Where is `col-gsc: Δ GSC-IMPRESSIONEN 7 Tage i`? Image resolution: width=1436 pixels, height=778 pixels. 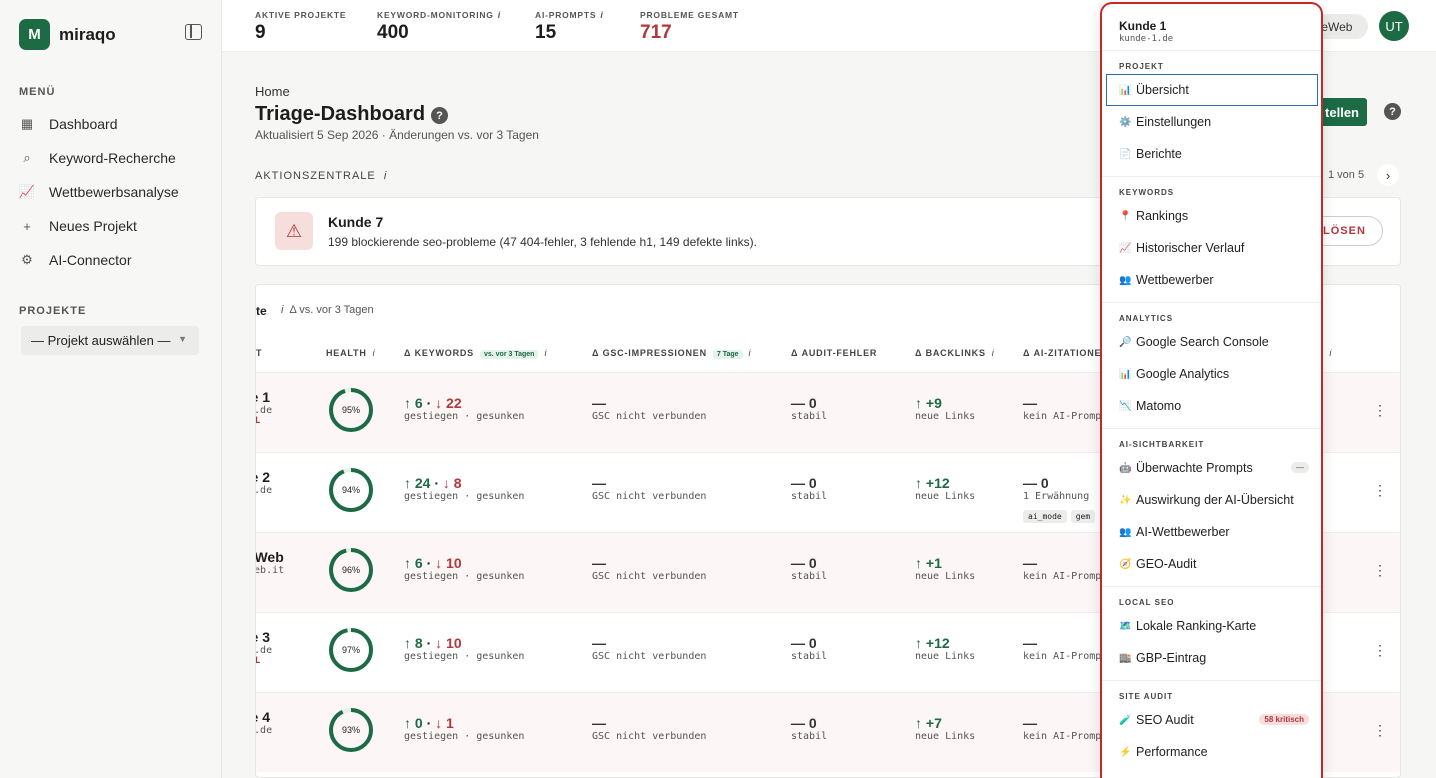 col-gsc: Δ GSC-IMPRESSIONEN 7 Tage i is located at coordinates (671, 353).